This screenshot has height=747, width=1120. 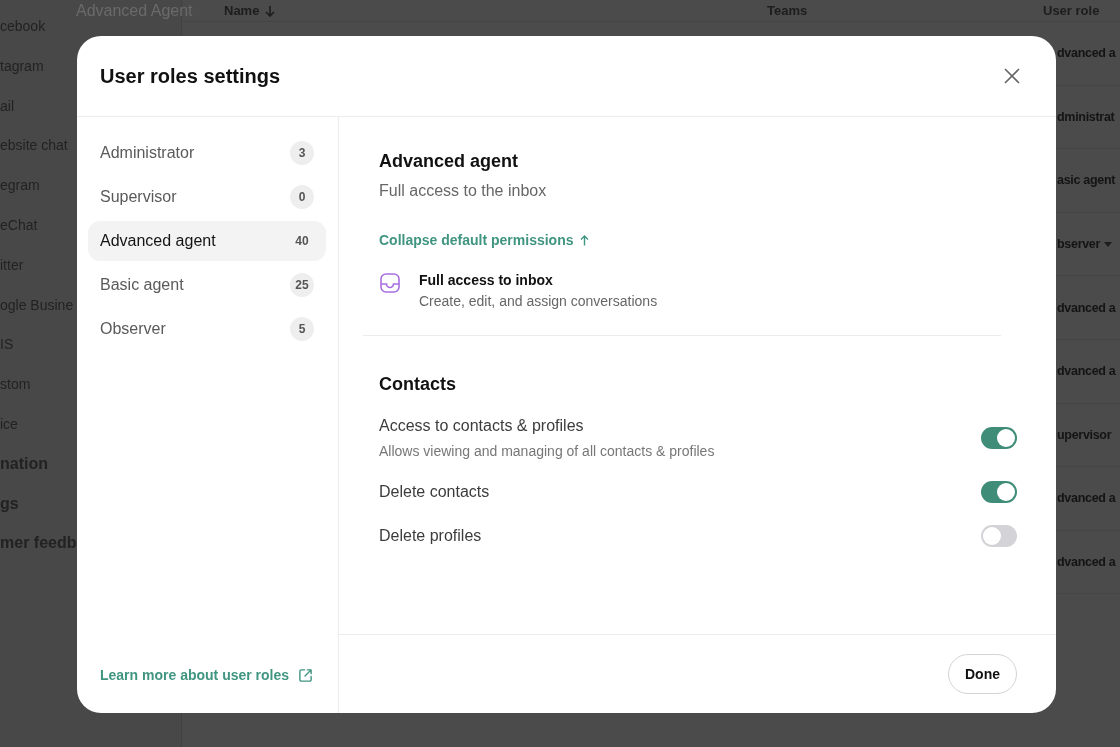 I want to click on role-count: 5, so click(x=302, y=329).